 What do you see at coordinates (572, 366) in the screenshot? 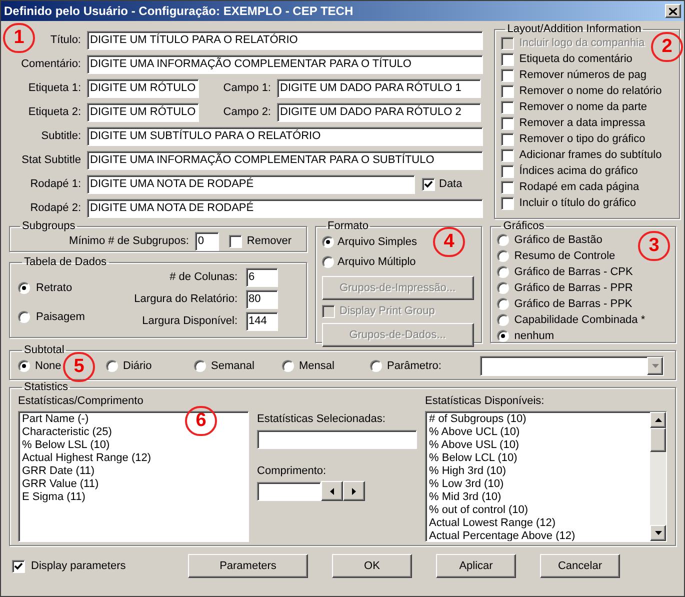
I see `dropdown` at bounding box center [572, 366].